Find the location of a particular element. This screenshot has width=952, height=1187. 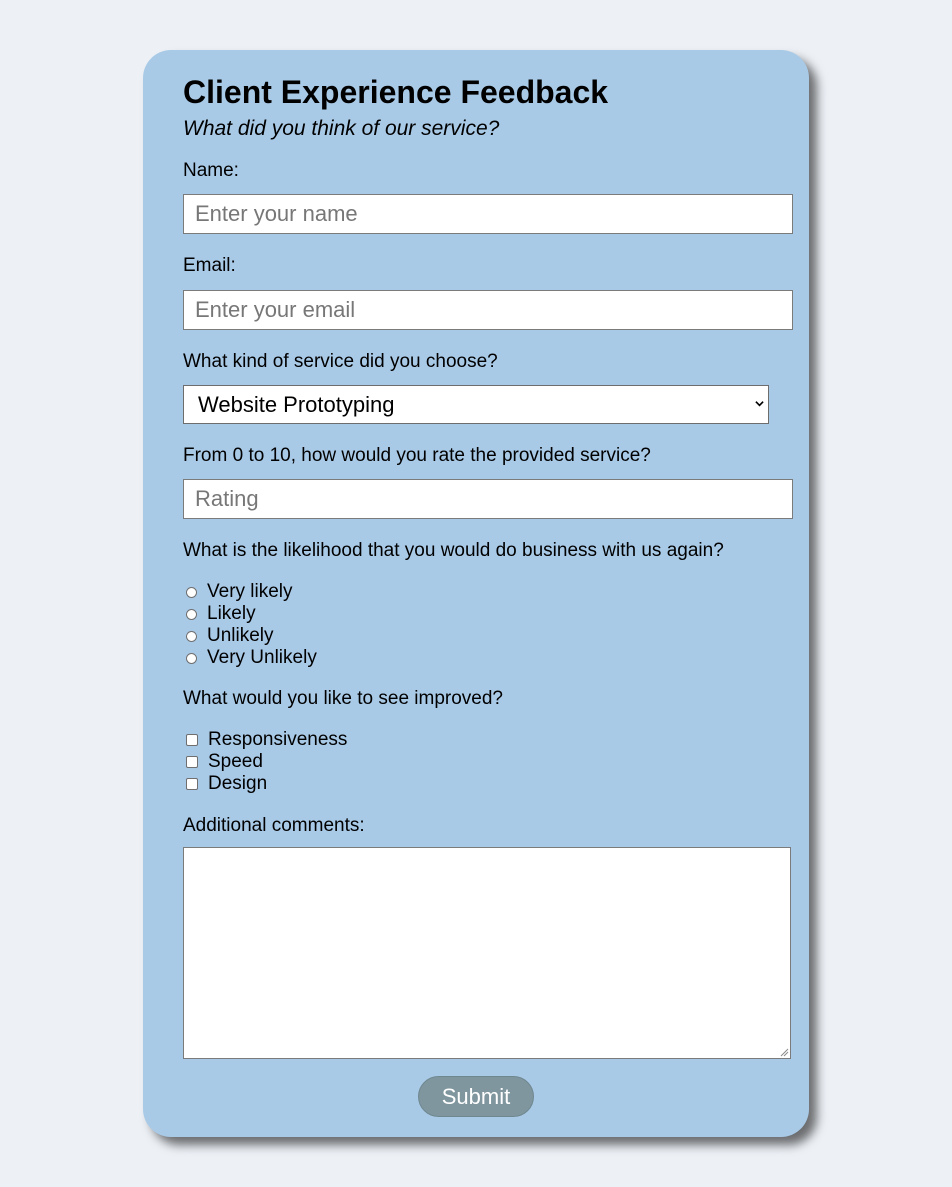

improve-option-speed: Speed is located at coordinates (224, 762).